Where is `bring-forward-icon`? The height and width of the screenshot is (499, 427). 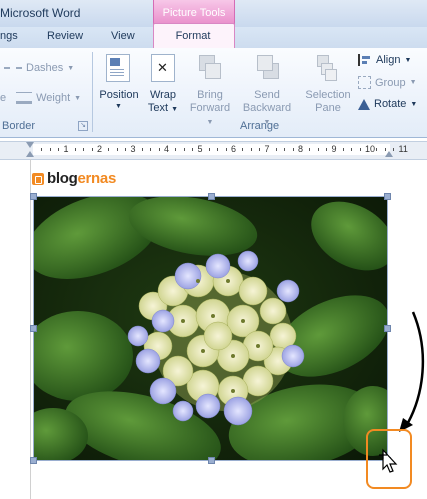 bring-forward-icon is located at coordinates (210, 67).